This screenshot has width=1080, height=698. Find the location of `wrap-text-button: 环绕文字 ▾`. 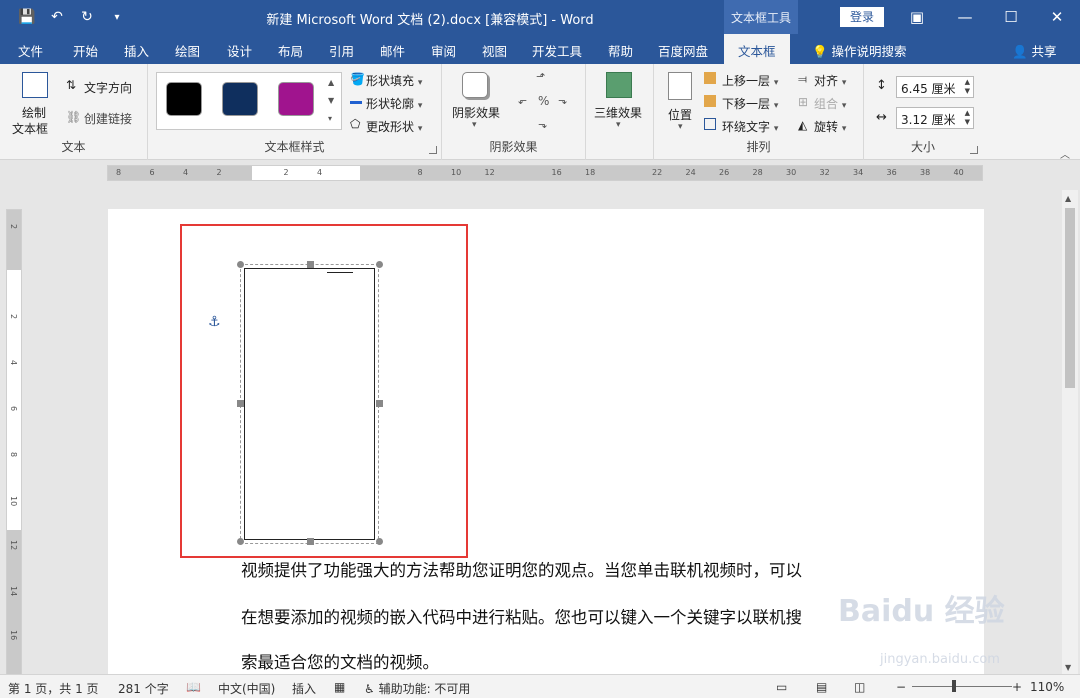

wrap-text-button: 环绕文字 ▾ is located at coordinates (750, 126).